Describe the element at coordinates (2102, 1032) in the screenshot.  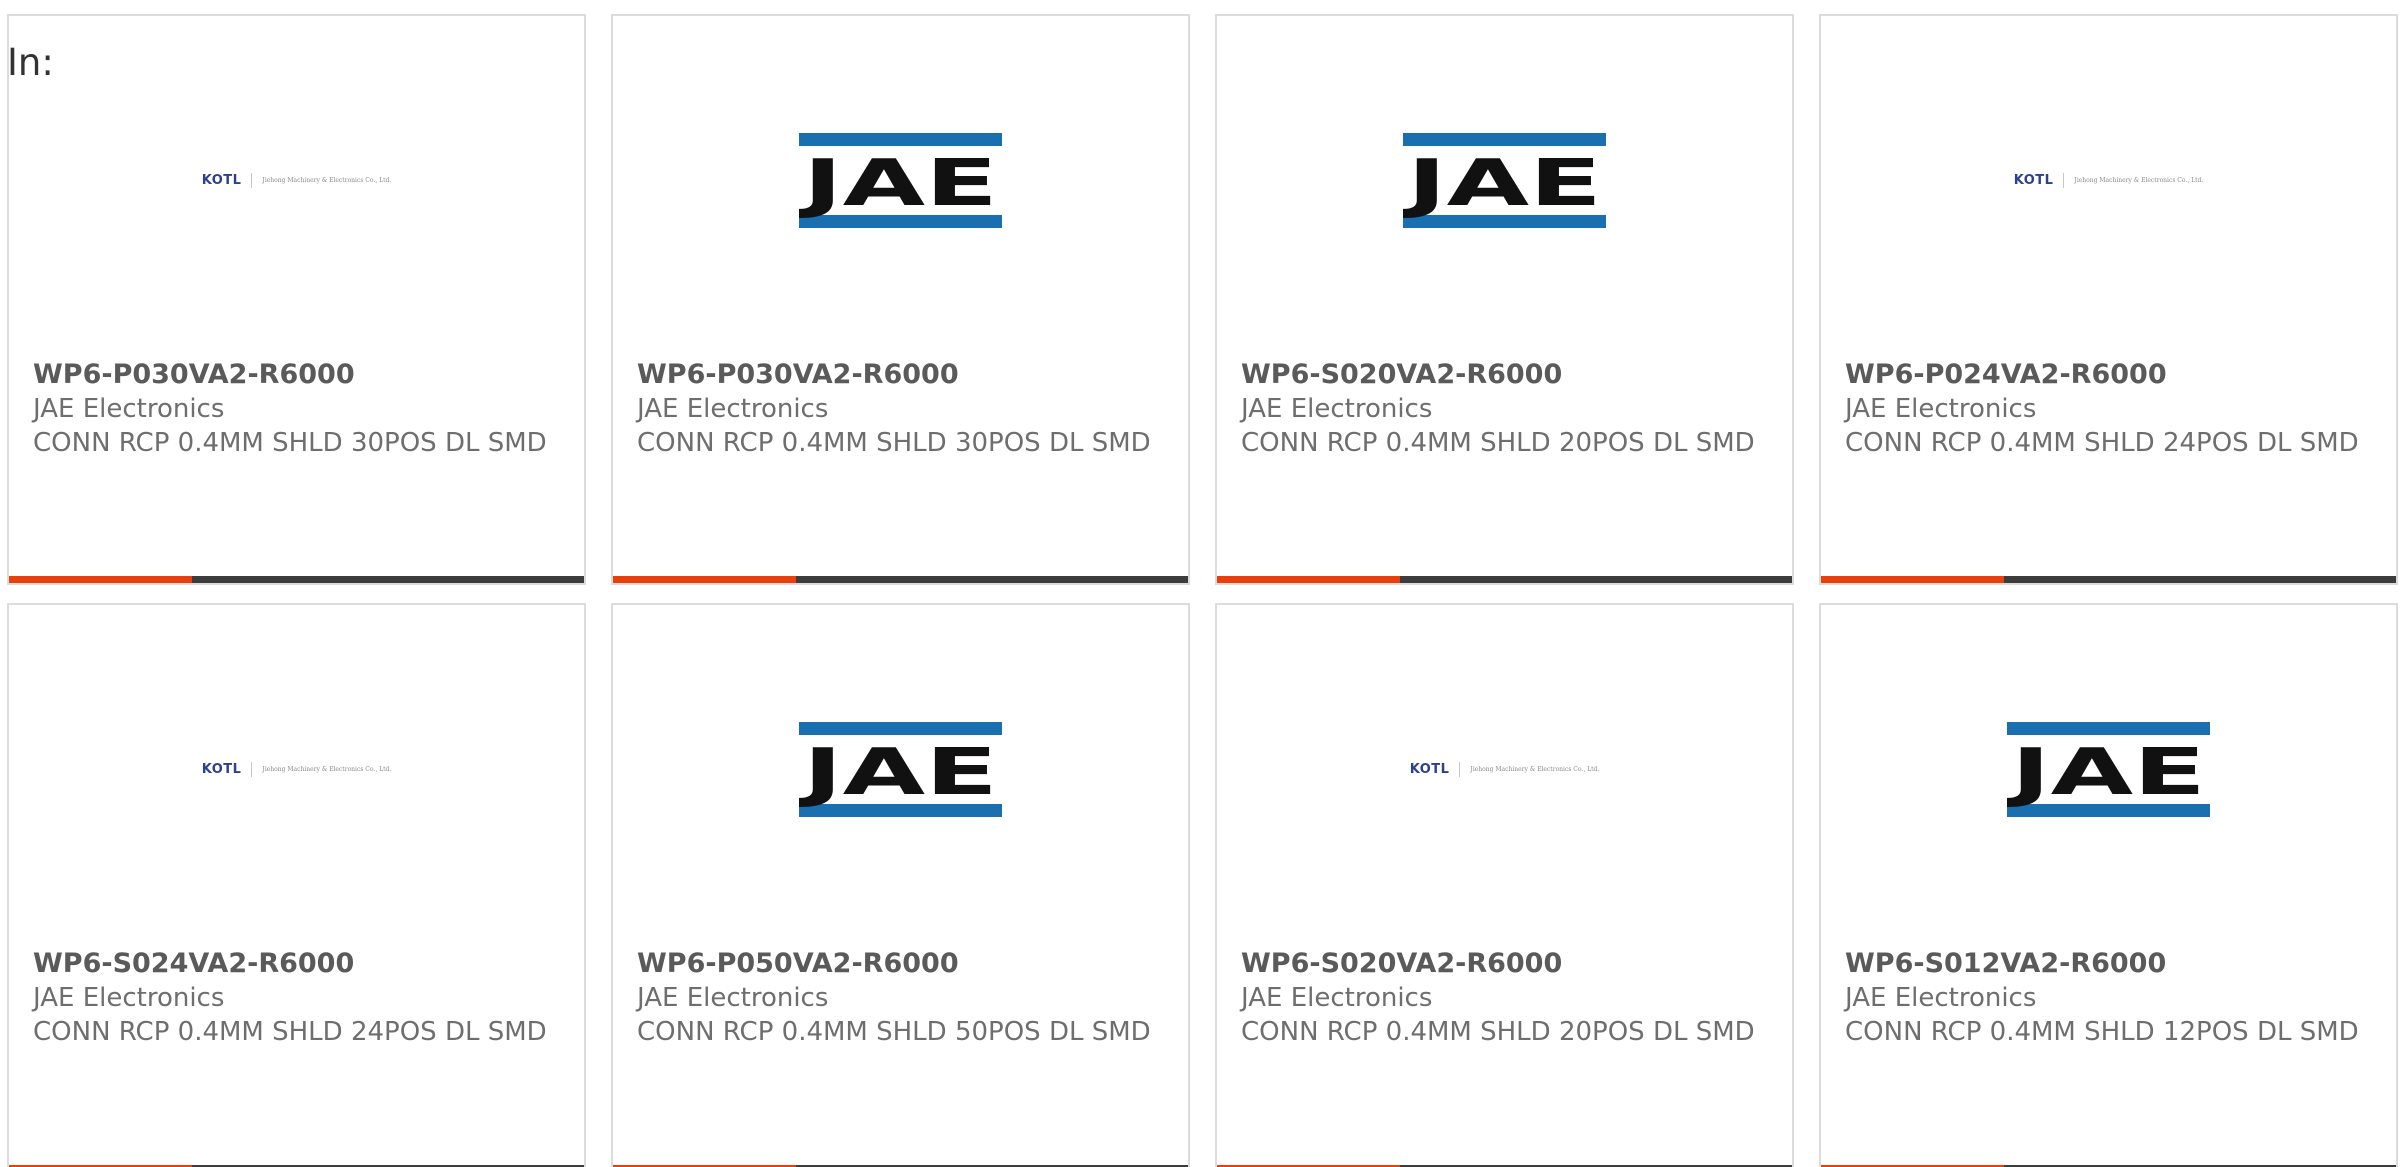
I see `product-description: CONN RCP 0.4MM SHLD 12POS DL SMD` at that location.